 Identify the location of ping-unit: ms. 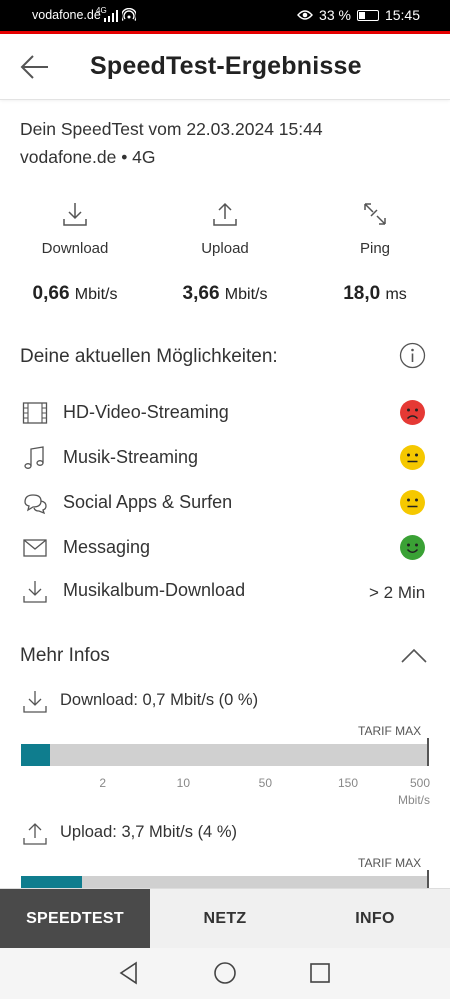
(396, 294).